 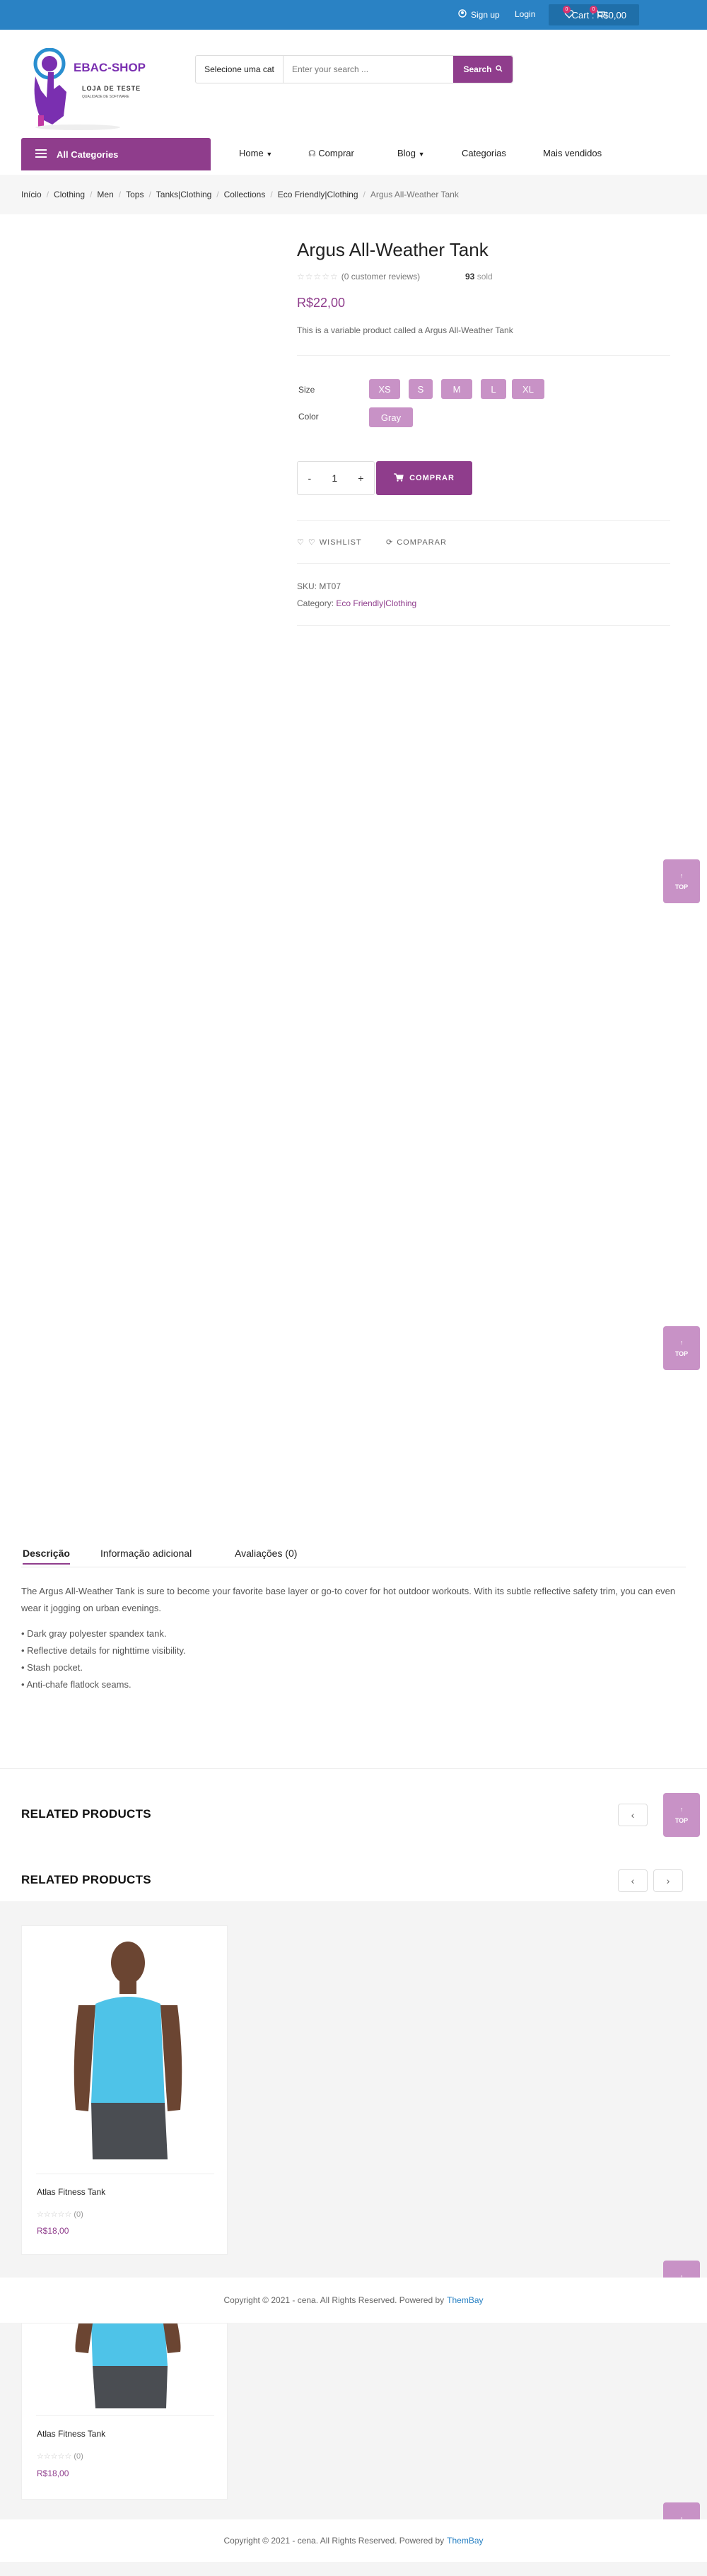 What do you see at coordinates (411, 153) in the screenshot?
I see `nav-item-blog: Blog ▼` at bounding box center [411, 153].